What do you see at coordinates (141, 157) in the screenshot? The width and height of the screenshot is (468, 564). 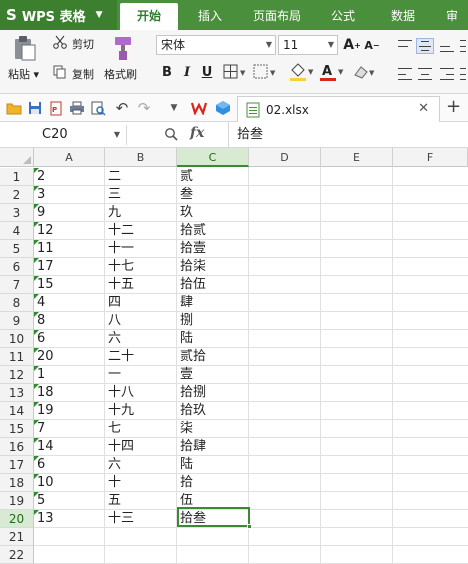 I see `column-header-b: B` at bounding box center [141, 157].